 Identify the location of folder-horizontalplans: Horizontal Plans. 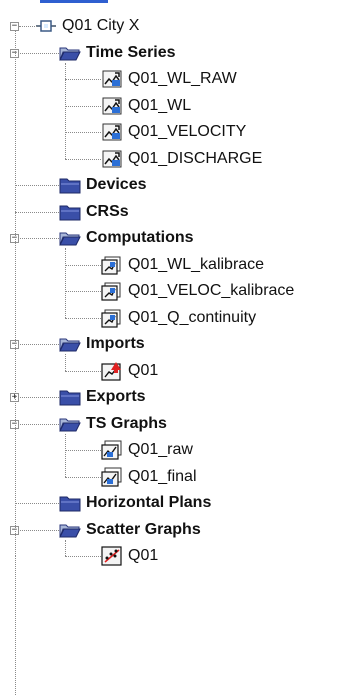
(135, 503).